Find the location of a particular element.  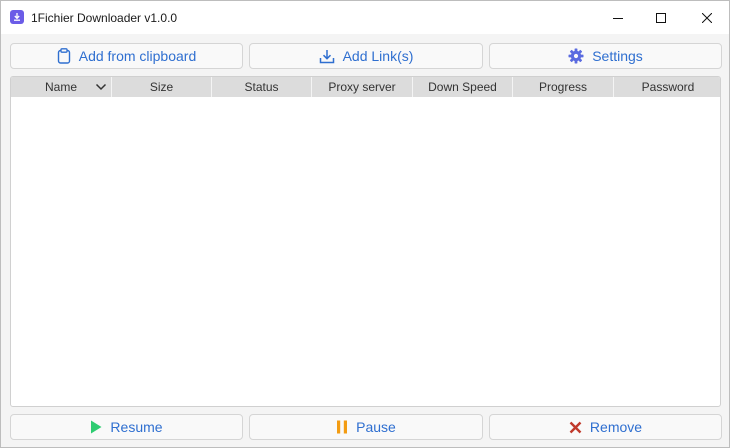

column-header-label: Down Speed is located at coordinates (462, 87).